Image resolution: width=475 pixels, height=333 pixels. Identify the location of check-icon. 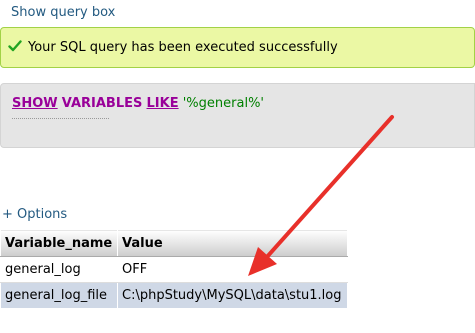
(15, 46).